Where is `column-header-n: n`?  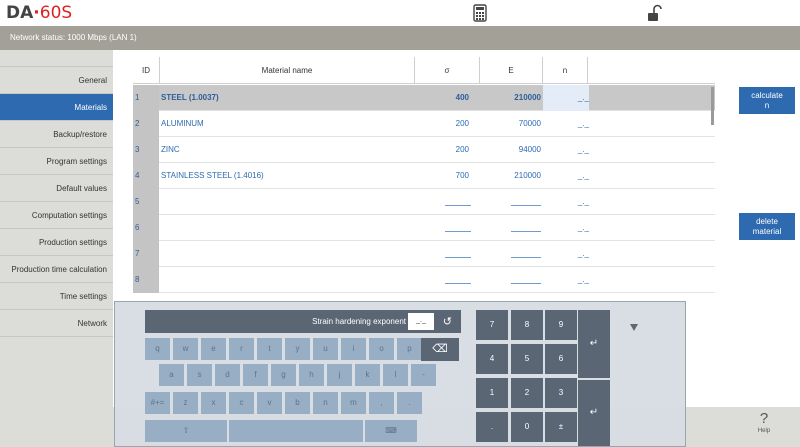
column-header-n: n is located at coordinates (565, 70).